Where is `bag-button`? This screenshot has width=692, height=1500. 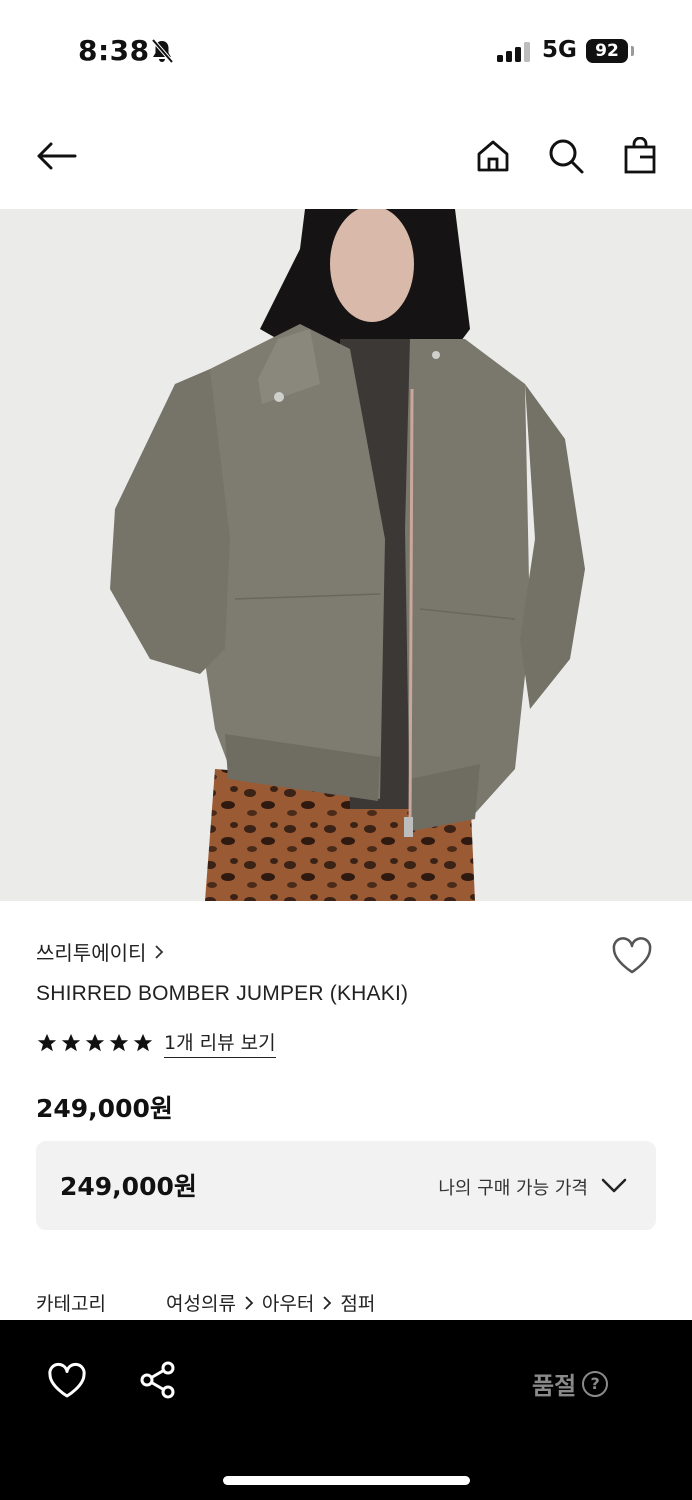
bag-button is located at coordinates (640, 156).